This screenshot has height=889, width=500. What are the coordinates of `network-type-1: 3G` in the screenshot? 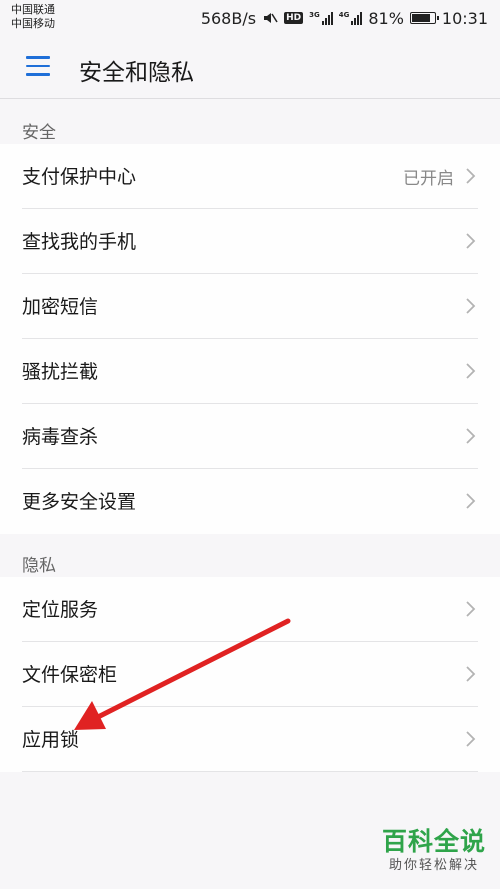 It's located at (314, 15).